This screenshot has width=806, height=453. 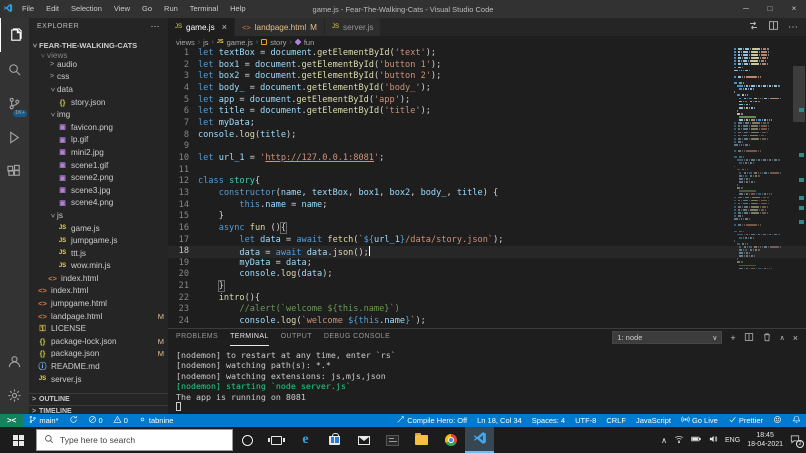 What do you see at coordinates (98, 64) in the screenshot?
I see `tree-item-audio: > audio` at bounding box center [98, 64].